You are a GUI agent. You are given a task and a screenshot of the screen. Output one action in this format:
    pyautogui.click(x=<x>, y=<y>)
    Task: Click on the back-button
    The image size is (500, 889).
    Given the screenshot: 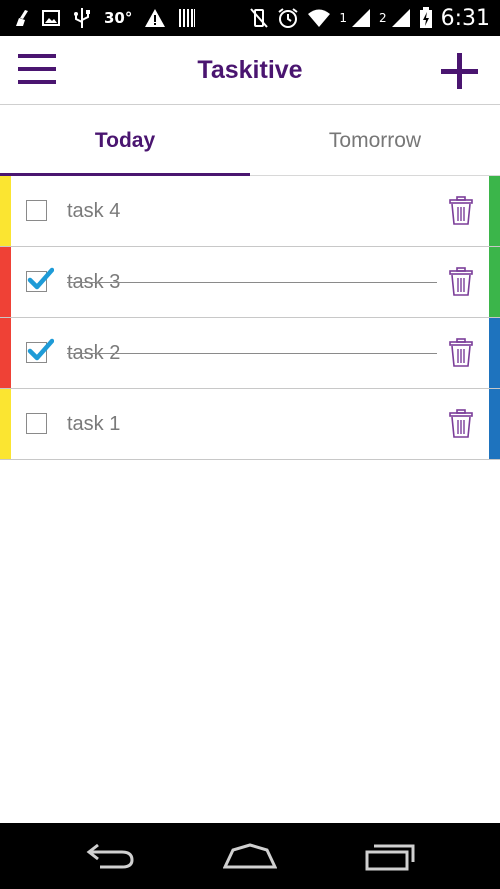 What is the action you would take?
    pyautogui.click(x=111, y=858)
    